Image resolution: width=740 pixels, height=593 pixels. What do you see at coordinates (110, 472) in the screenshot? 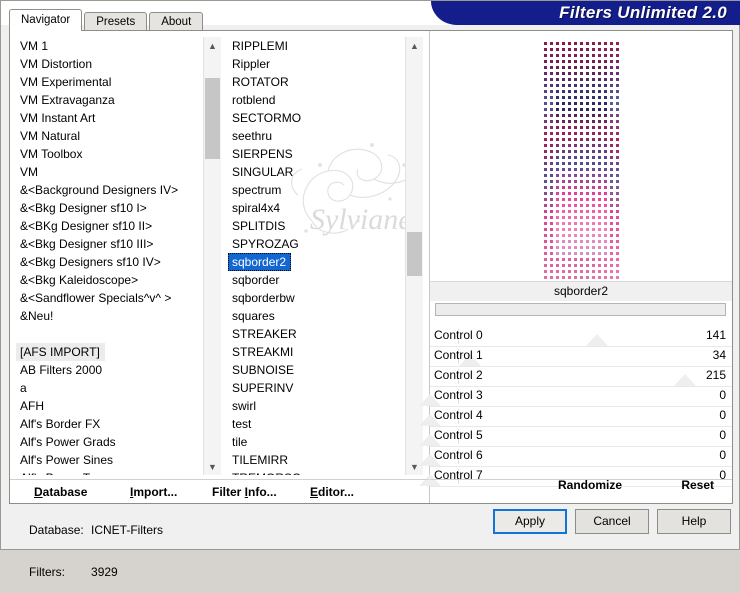
I see `list-item: Alf's Power Toys` at bounding box center [110, 472].